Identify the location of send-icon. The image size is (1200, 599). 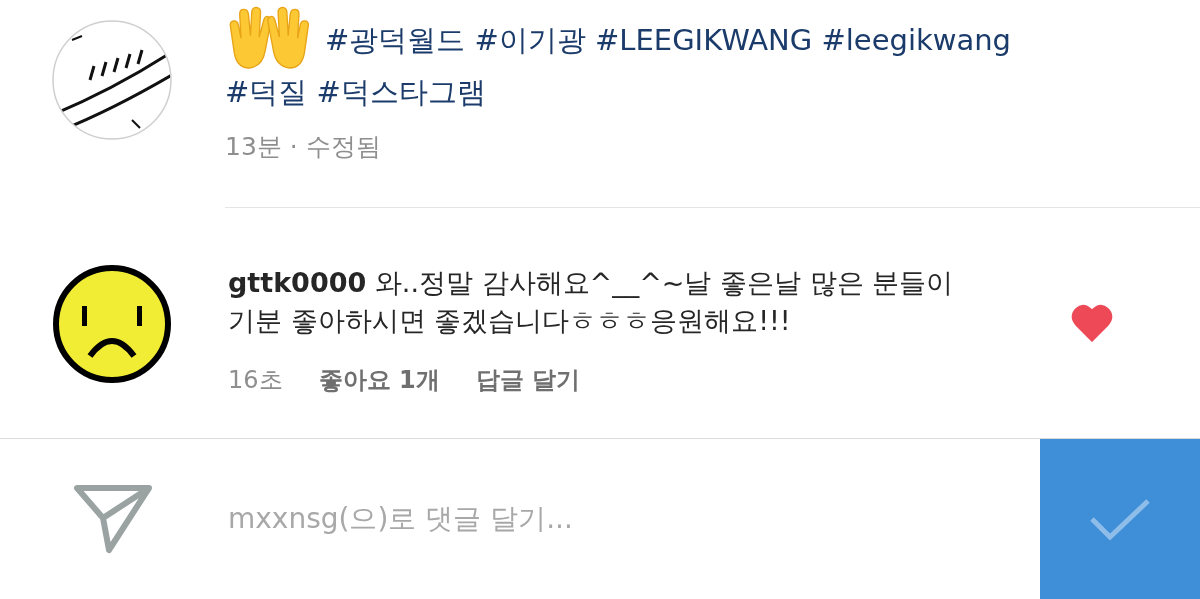
(113, 519).